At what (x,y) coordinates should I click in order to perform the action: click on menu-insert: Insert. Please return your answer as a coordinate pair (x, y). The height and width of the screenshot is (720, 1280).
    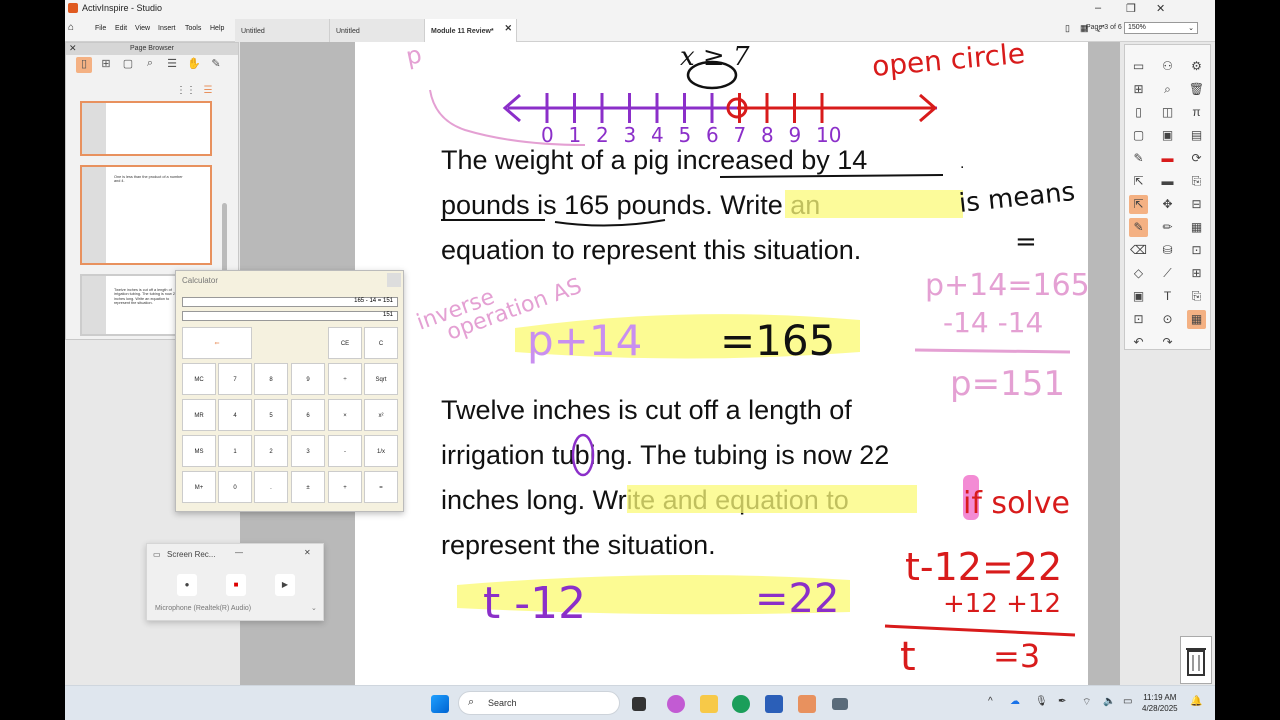
    Looking at the image, I should click on (167, 28).